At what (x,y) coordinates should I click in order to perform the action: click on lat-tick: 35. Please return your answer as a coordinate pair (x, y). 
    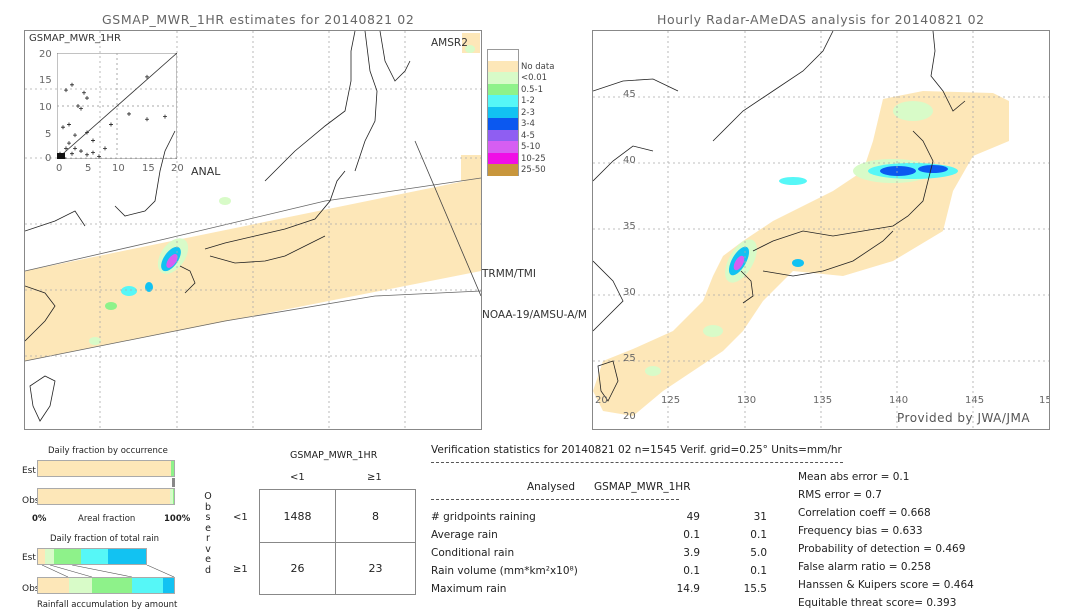
    Looking at the image, I should click on (629, 226).